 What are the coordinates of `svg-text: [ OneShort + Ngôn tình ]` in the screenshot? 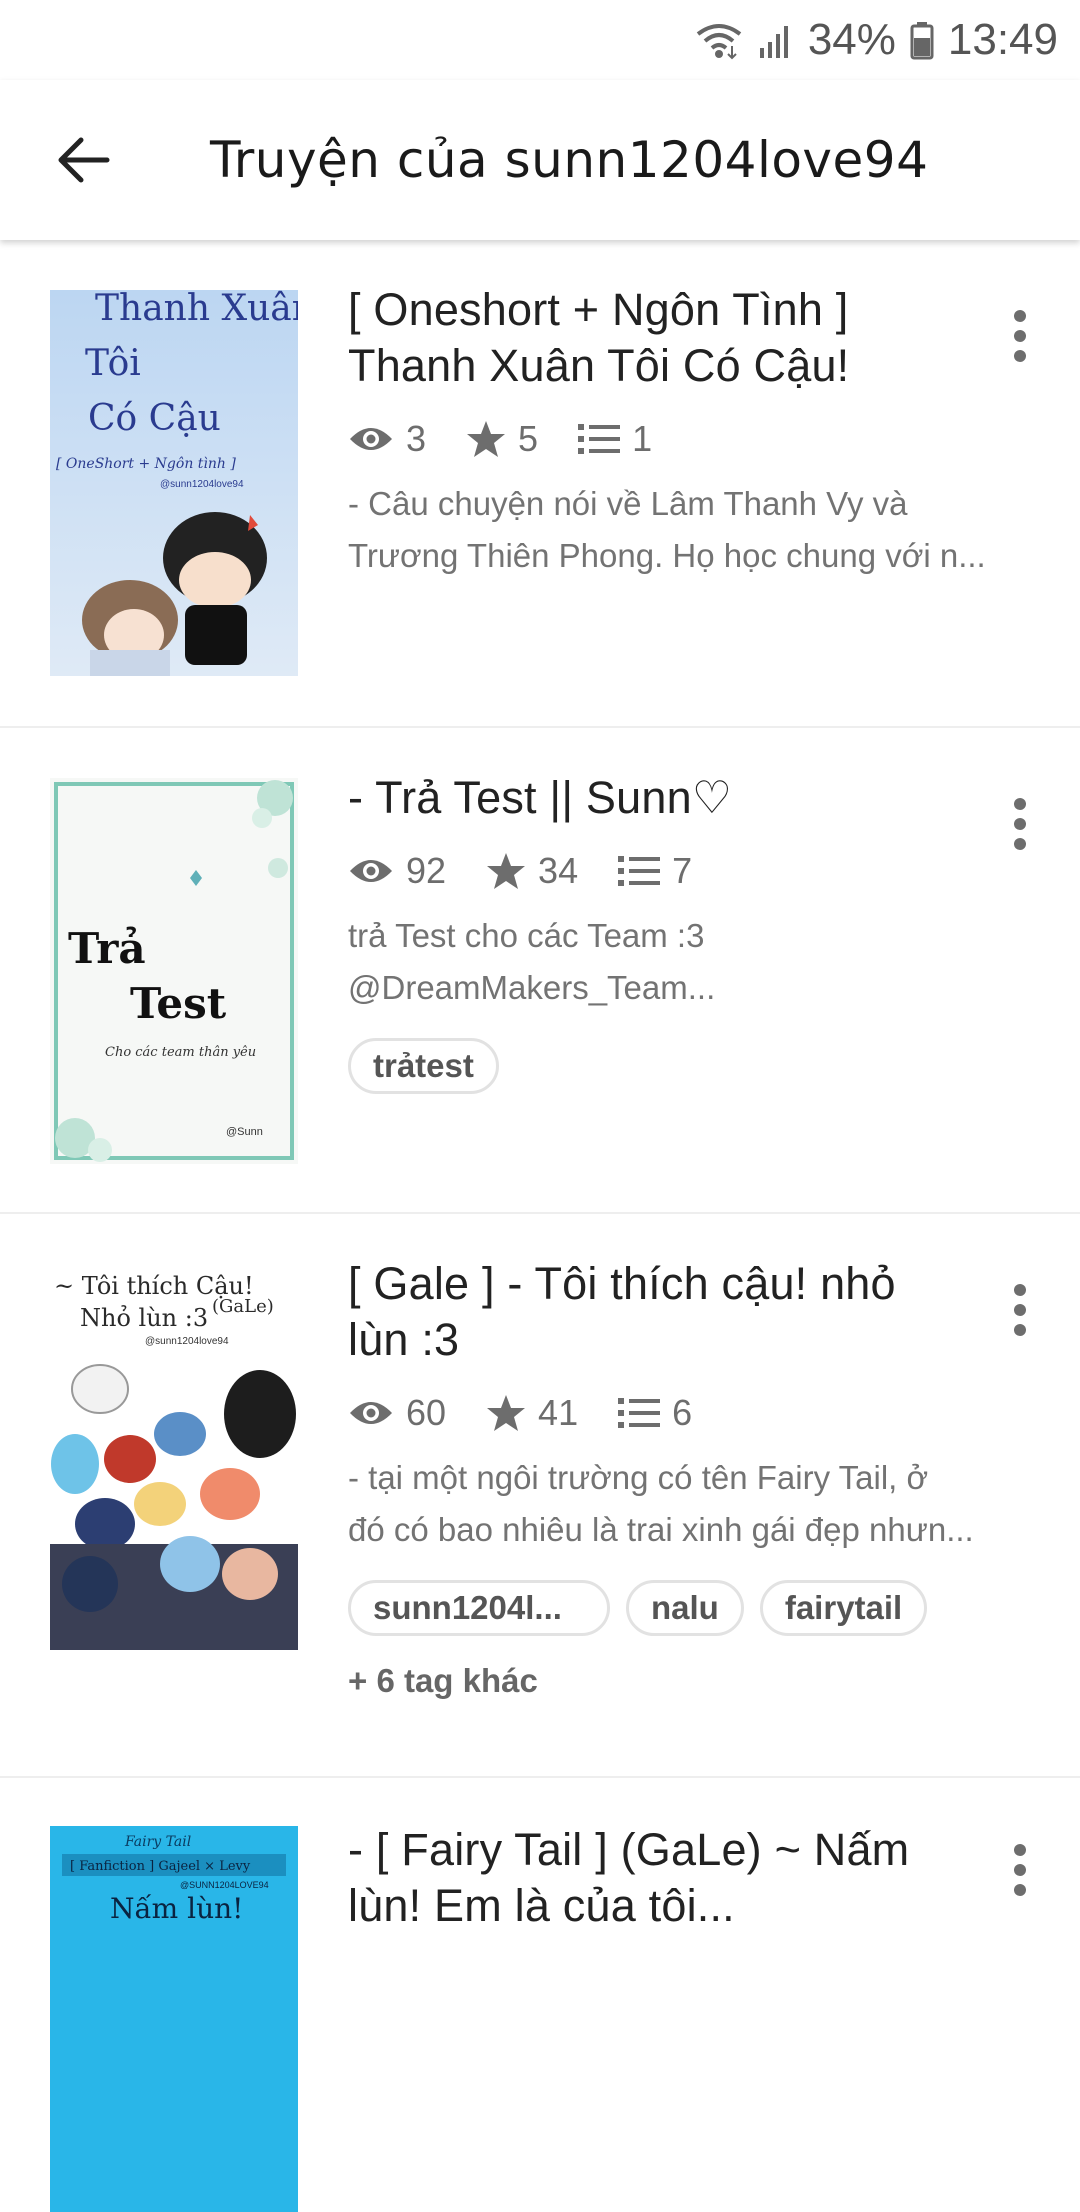 It's located at (146, 464).